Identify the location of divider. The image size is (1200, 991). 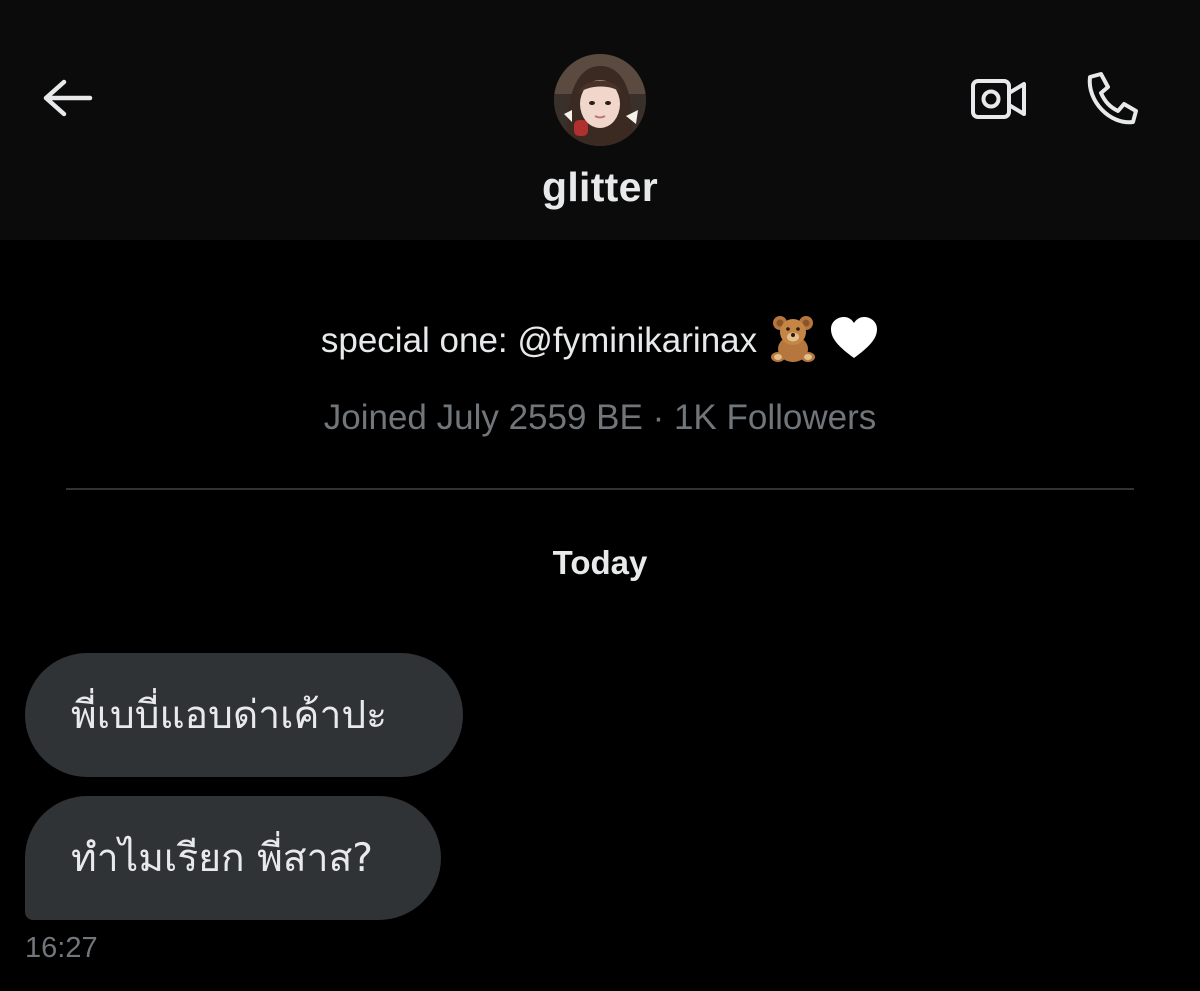
(600, 489).